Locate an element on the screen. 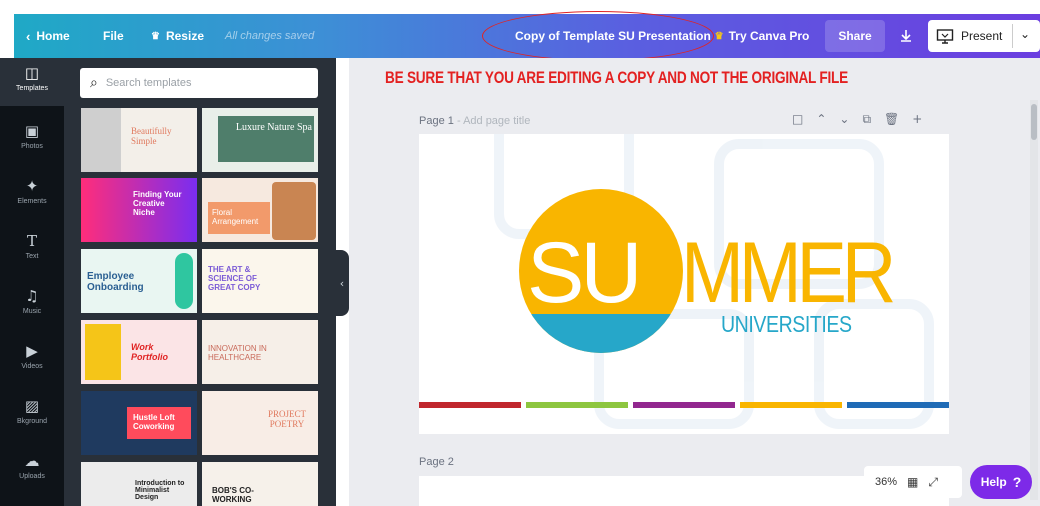 The height and width of the screenshot is (506, 1040). template-card-beautifully-simple: Beautifully Simple is located at coordinates (139, 140).